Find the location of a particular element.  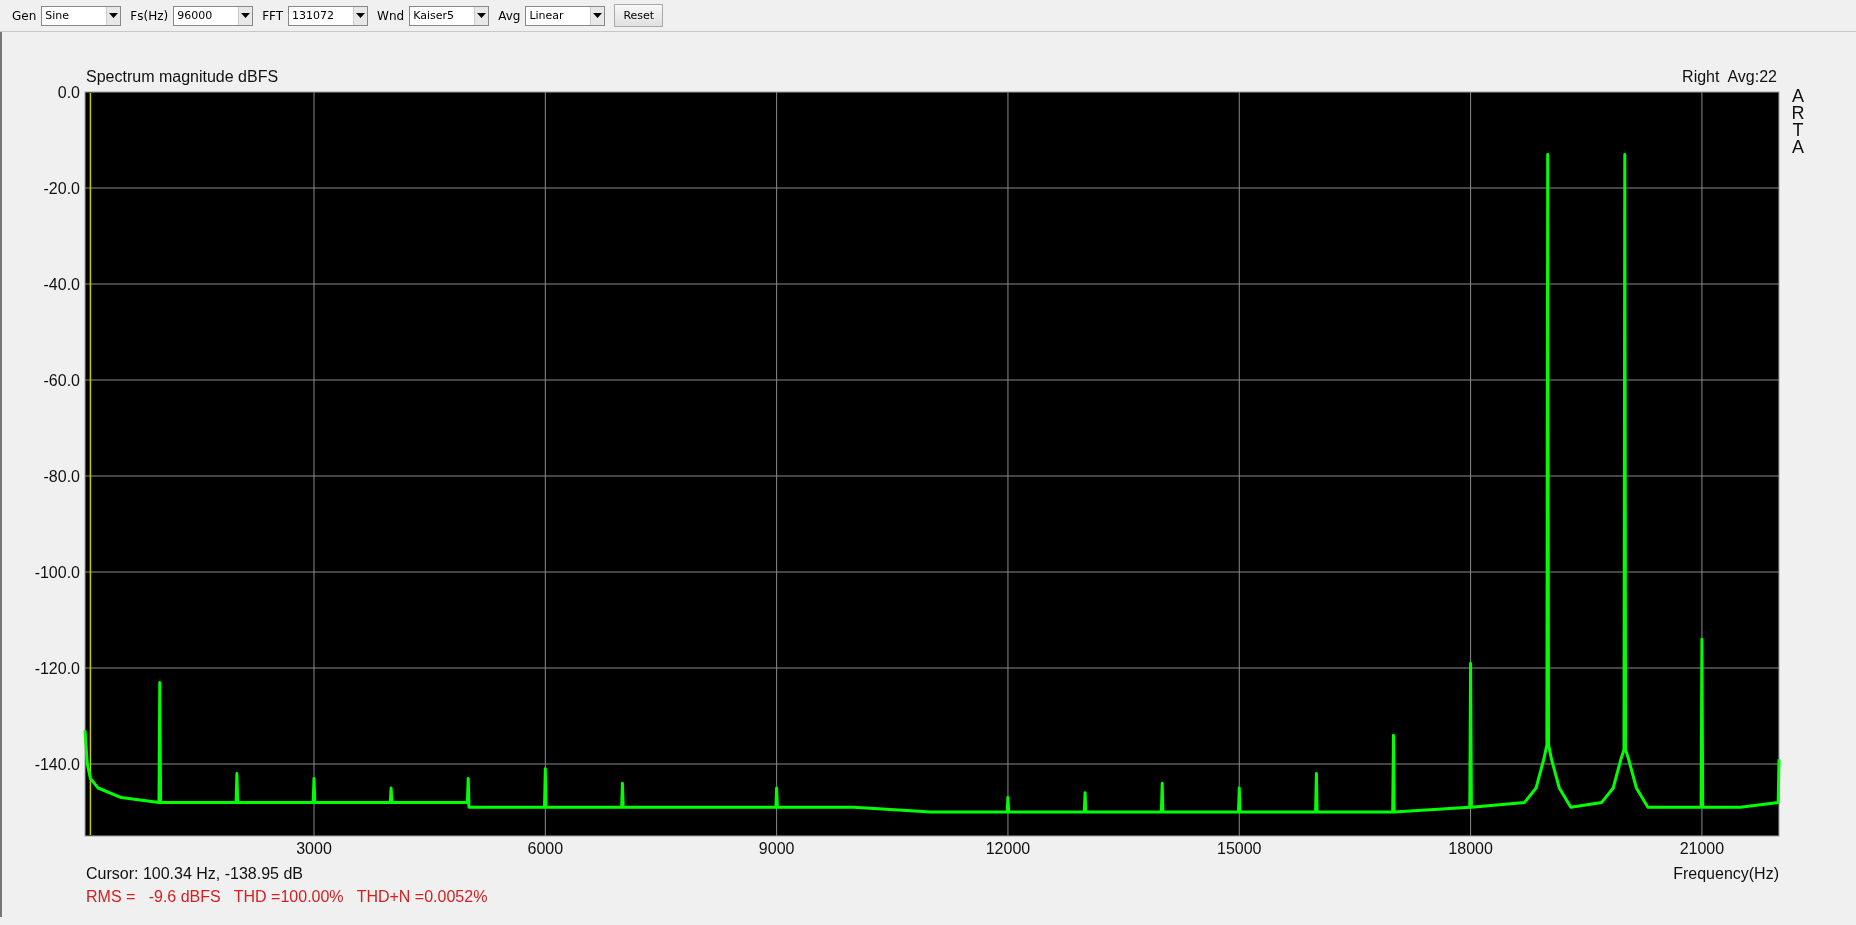

x-tick-label: 12000 is located at coordinates (1008, 848).